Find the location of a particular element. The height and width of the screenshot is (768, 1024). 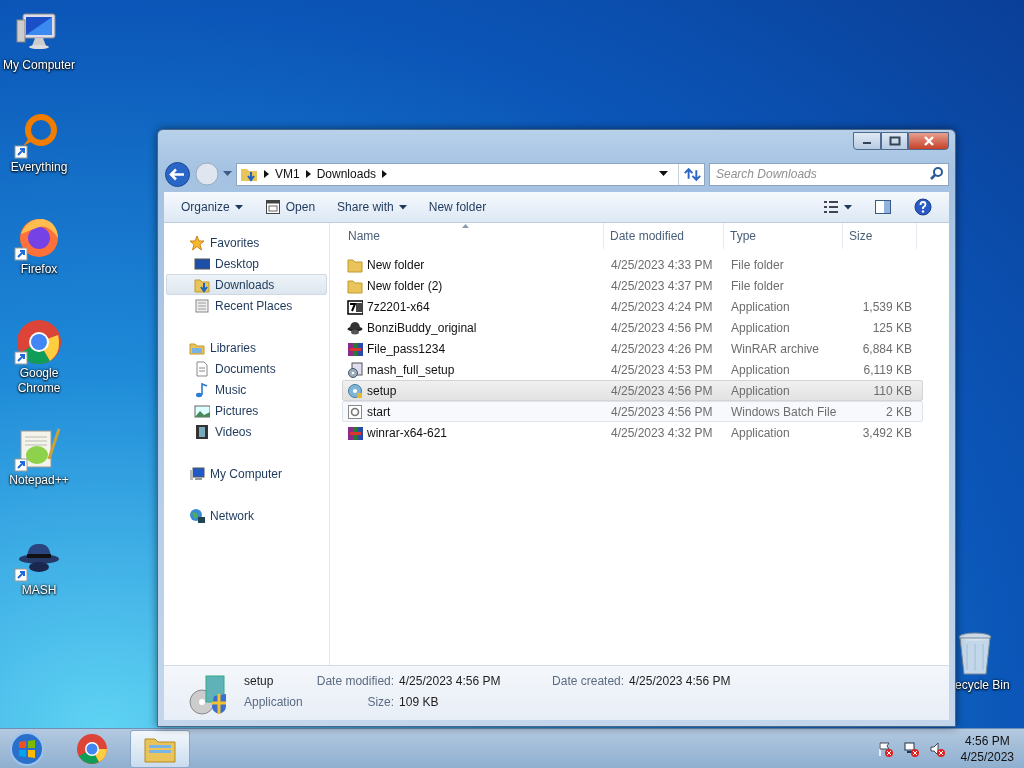

table-cell-text: 4/25/2023 4:37 PM is located at coordinates (662, 286).